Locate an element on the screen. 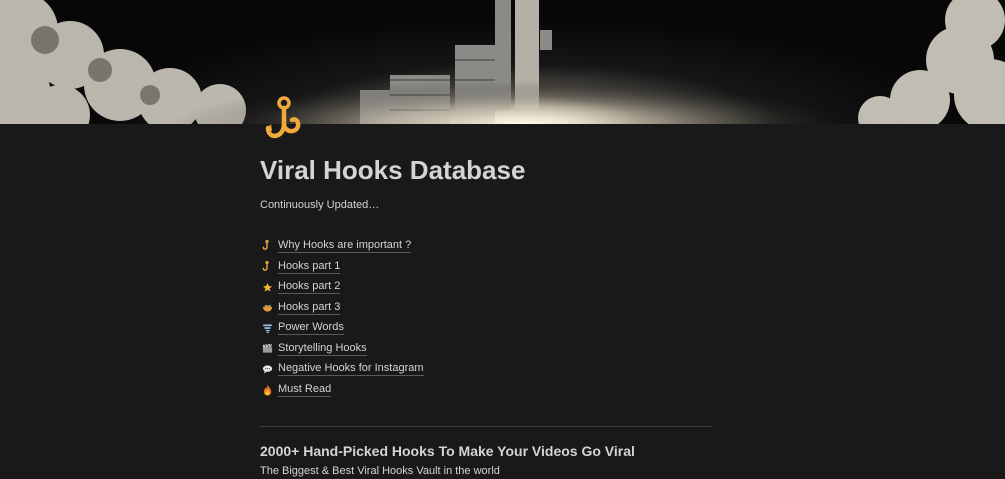  link-label: Power Words is located at coordinates (311, 328).